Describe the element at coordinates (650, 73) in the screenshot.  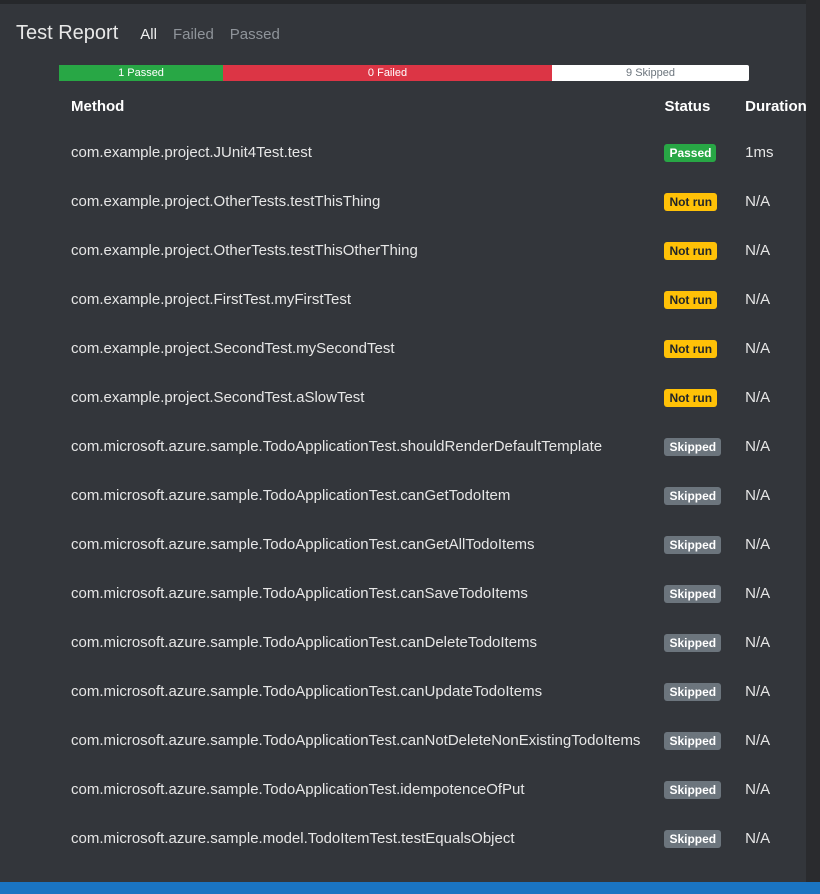
I see `summary-skipped-segment: 9 Skipped` at that location.